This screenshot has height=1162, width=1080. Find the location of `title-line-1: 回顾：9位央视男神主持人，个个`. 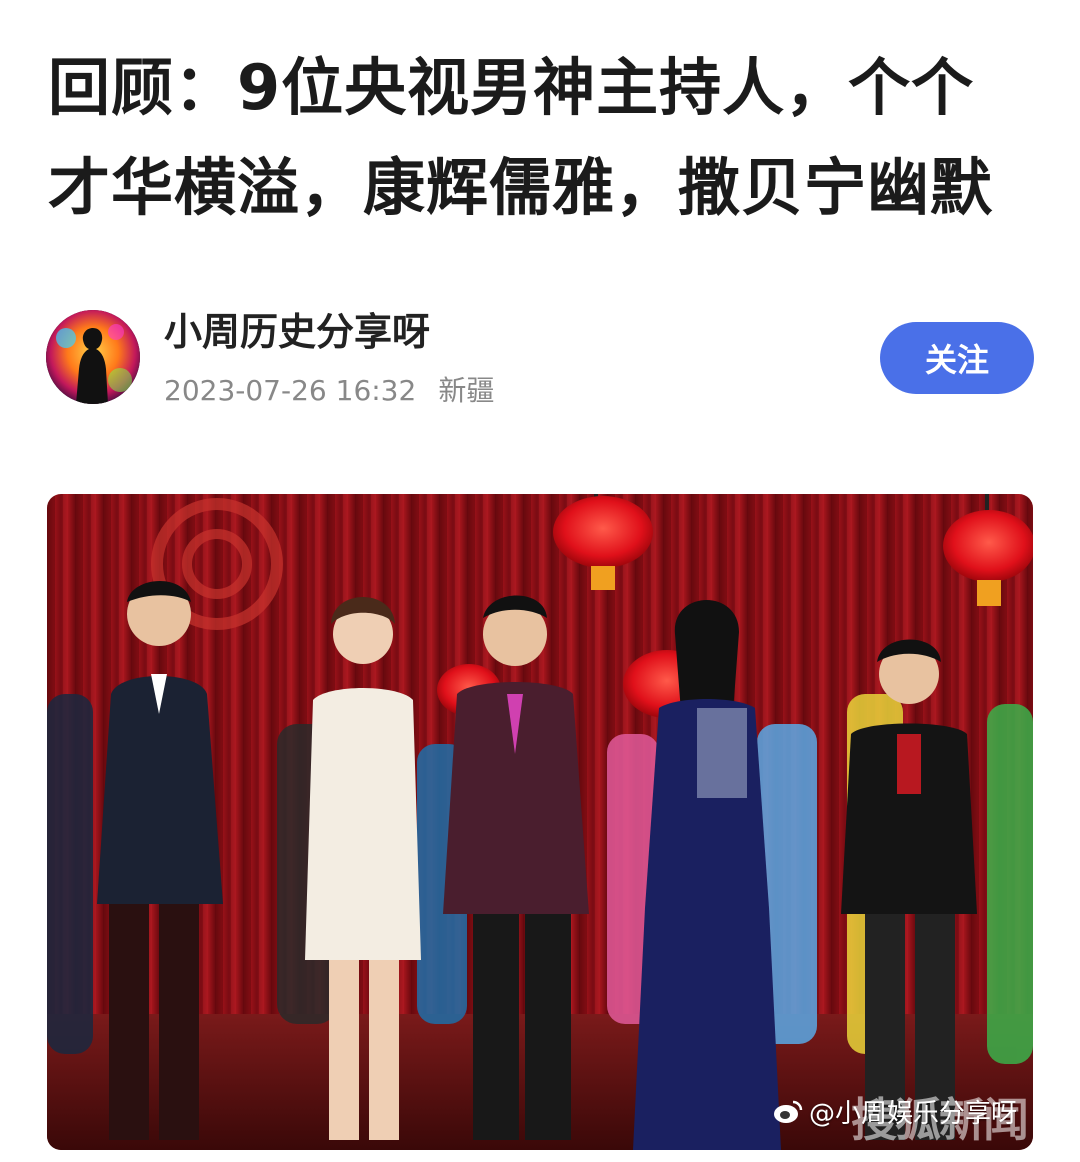

title-line-1: 回顾：9位央视男神主持人，个个 is located at coordinates (511, 87).